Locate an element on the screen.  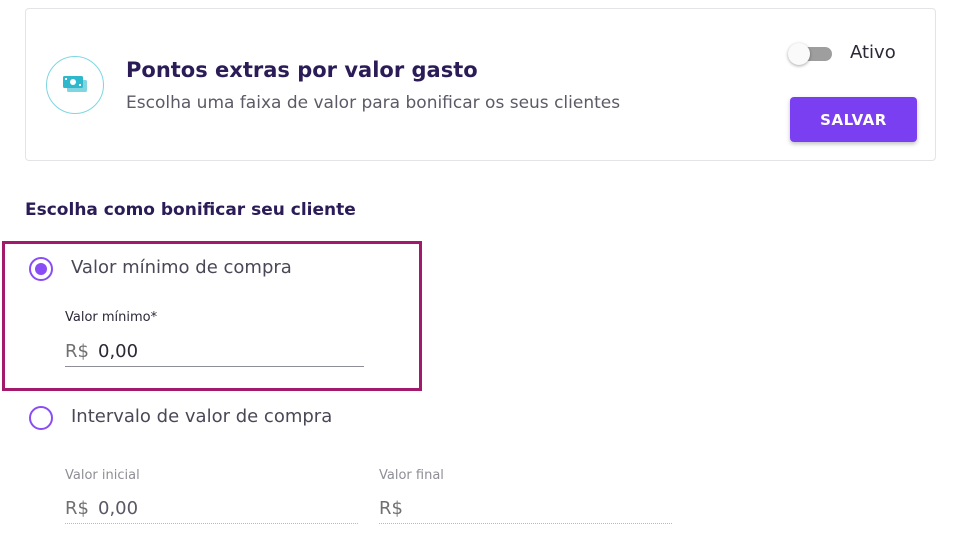
save-button: SALVAR is located at coordinates (853, 119).